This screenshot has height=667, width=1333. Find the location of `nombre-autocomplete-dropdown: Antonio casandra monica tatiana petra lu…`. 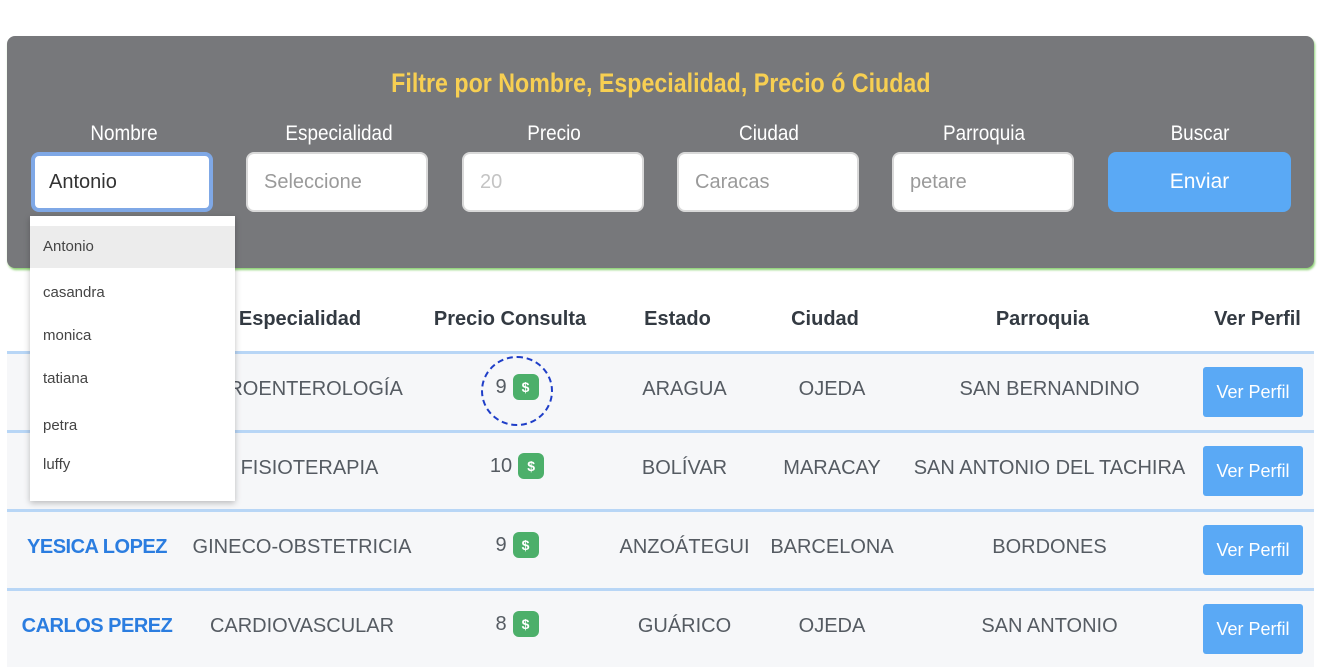

nombre-autocomplete-dropdown: Antonio casandra monica tatiana petra lu… is located at coordinates (132, 358).